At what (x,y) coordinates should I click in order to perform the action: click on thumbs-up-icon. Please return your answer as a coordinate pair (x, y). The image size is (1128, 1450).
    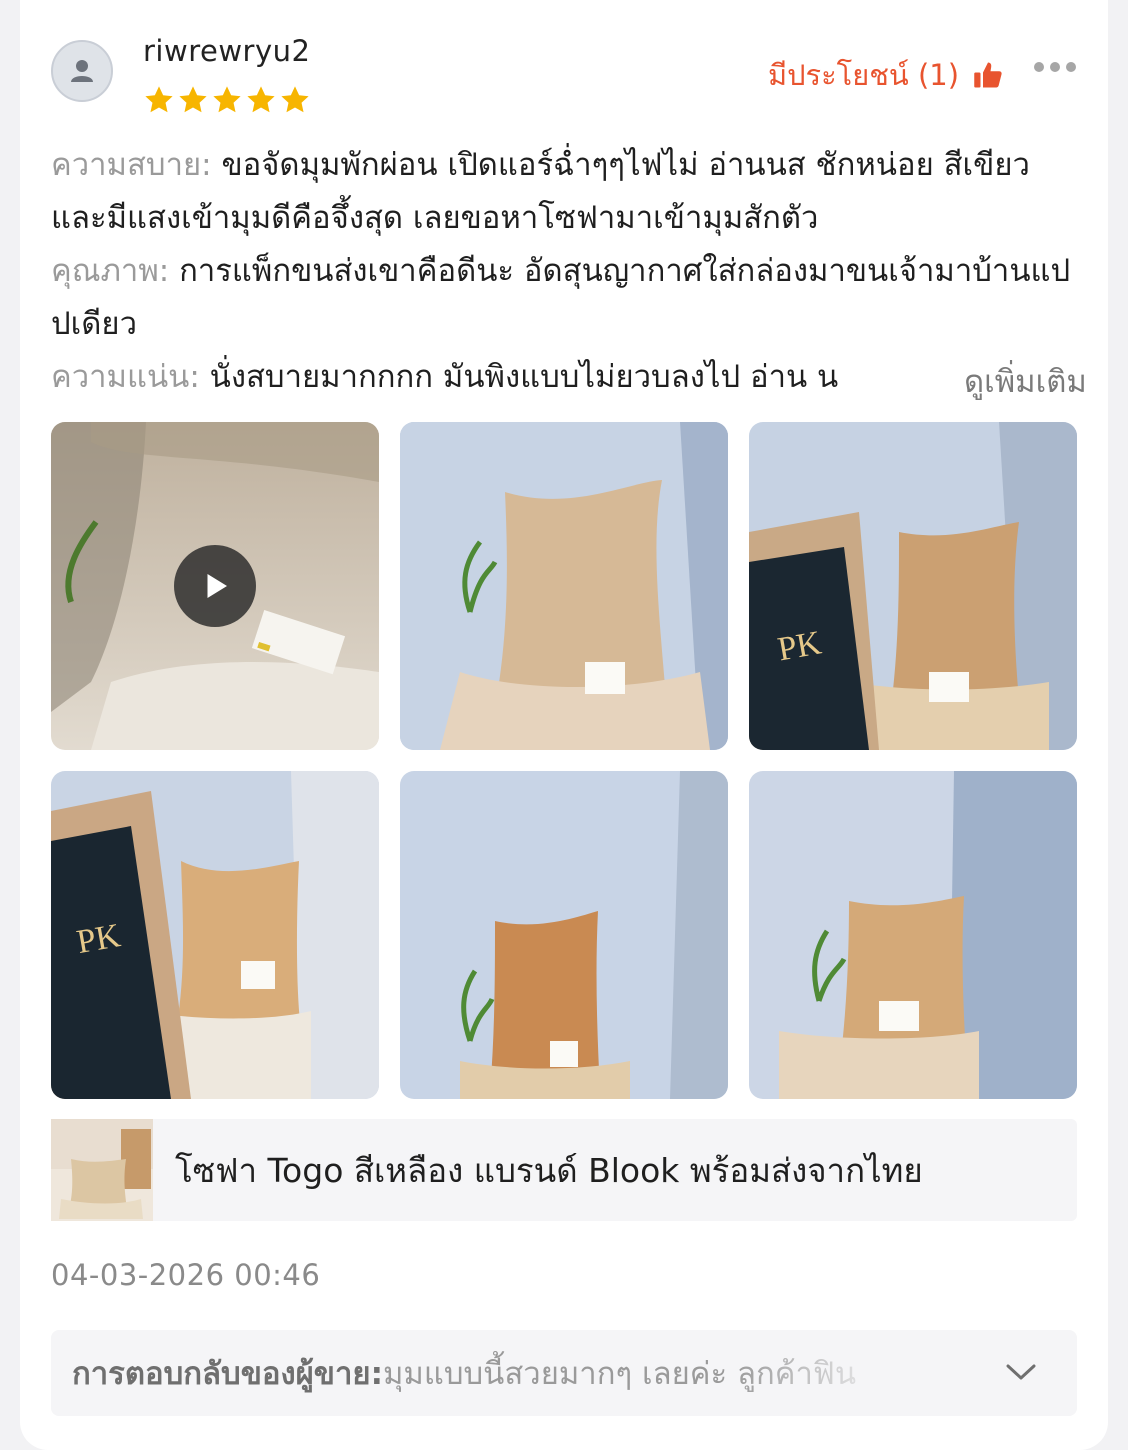
    Looking at the image, I should click on (988, 75).